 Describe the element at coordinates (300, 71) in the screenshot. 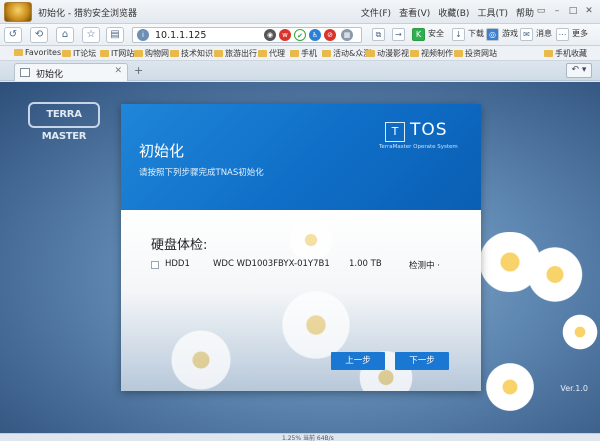

I see `tab-strip: 初始化 ✕ + ↶ ▾` at that location.